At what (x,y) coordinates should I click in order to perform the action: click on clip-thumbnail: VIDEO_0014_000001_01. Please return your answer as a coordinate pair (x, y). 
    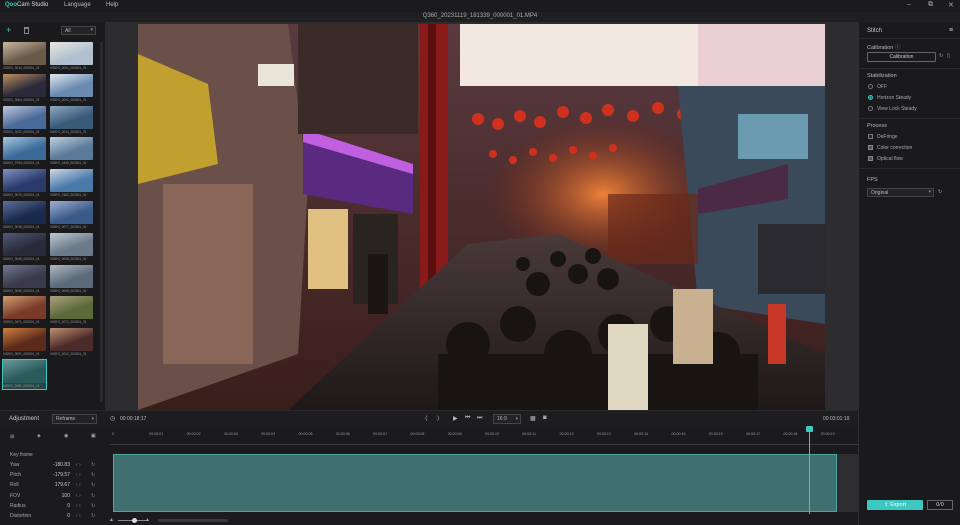
    Looking at the image, I should click on (71, 120).